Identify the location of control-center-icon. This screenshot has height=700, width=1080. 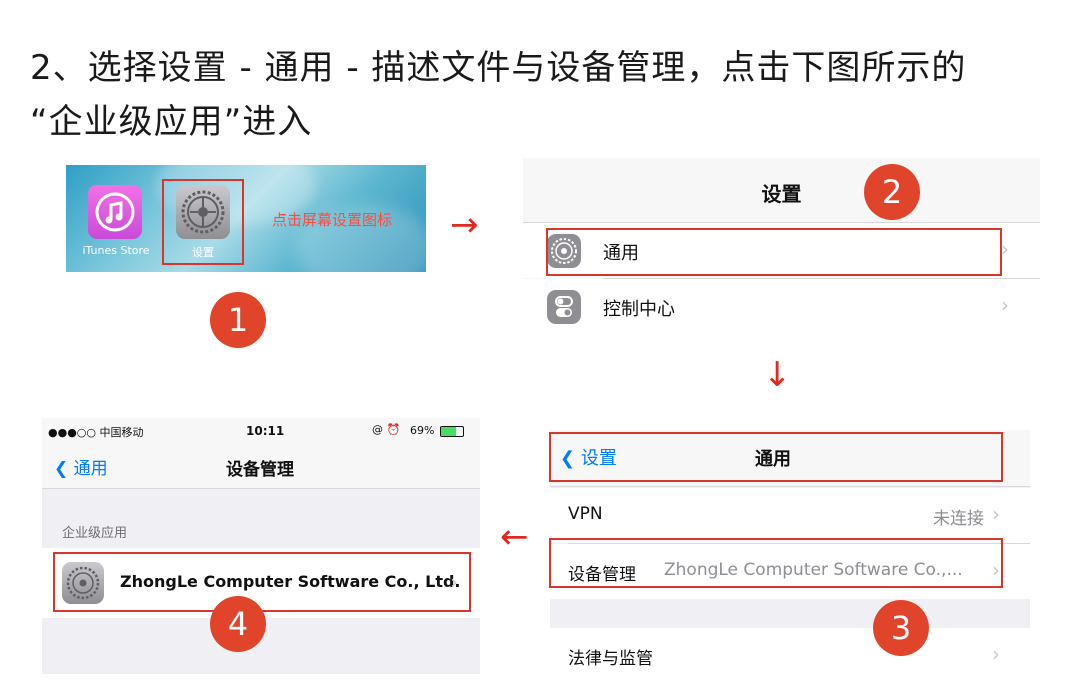
(564, 307).